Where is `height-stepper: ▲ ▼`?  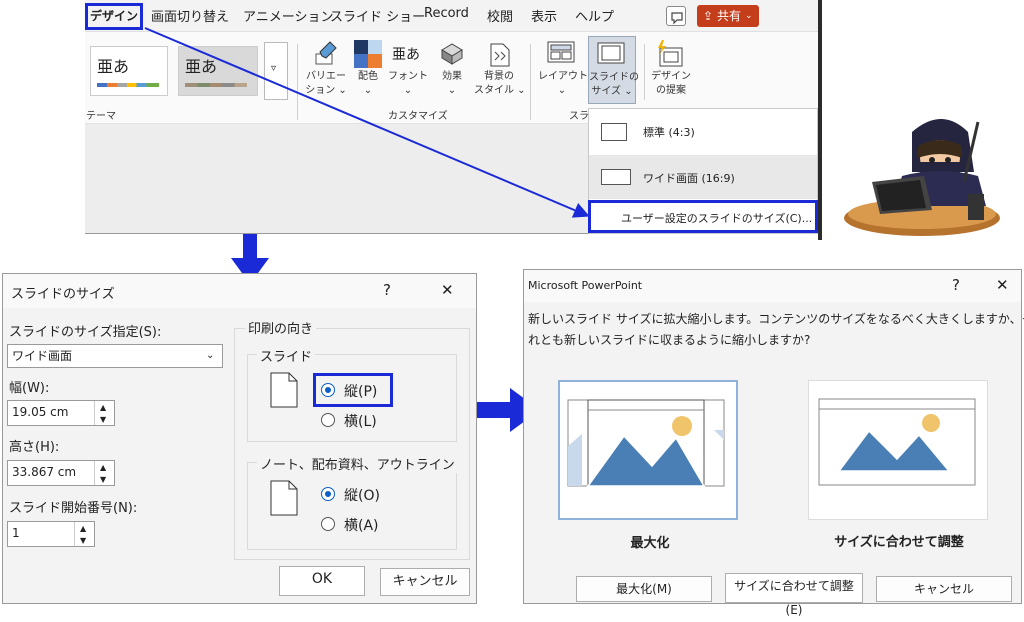
height-stepper: ▲ ▼ is located at coordinates (104, 473).